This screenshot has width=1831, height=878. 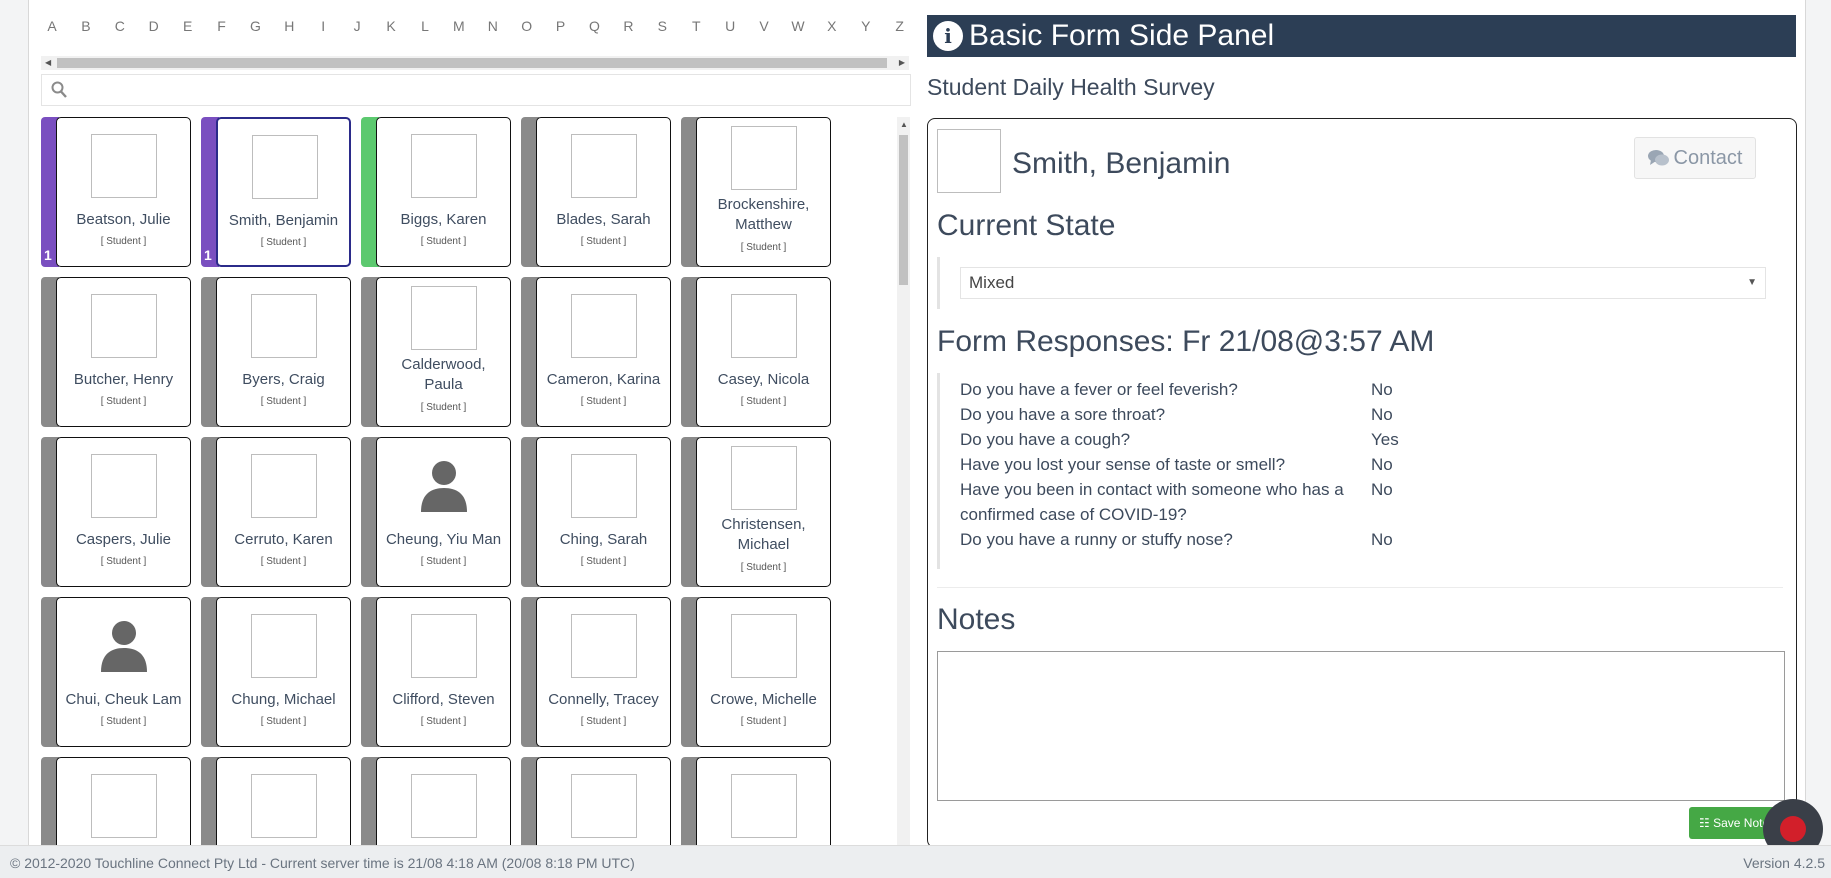 I want to click on scroll-left-icon: ◀, so click(x=48, y=63).